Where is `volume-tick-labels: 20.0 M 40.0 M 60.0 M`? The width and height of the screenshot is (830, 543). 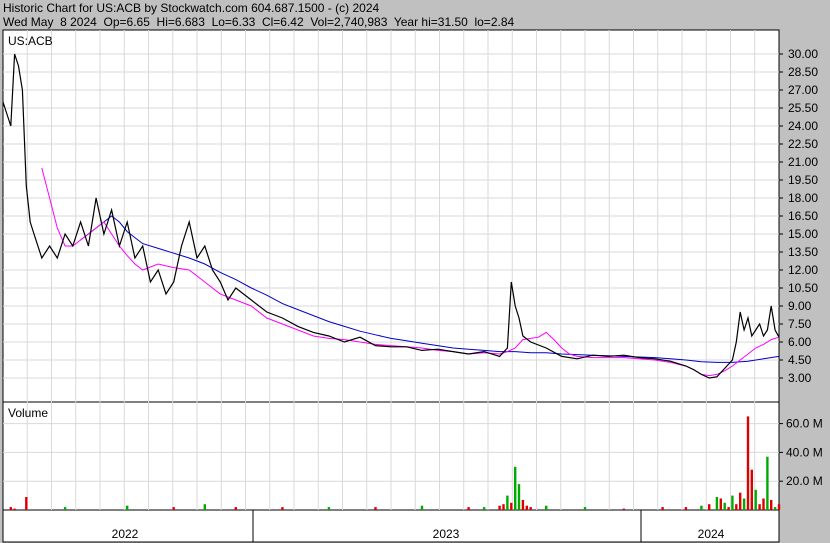 volume-tick-labels: 20.0 M 40.0 M 60.0 M is located at coordinates (801, 452).